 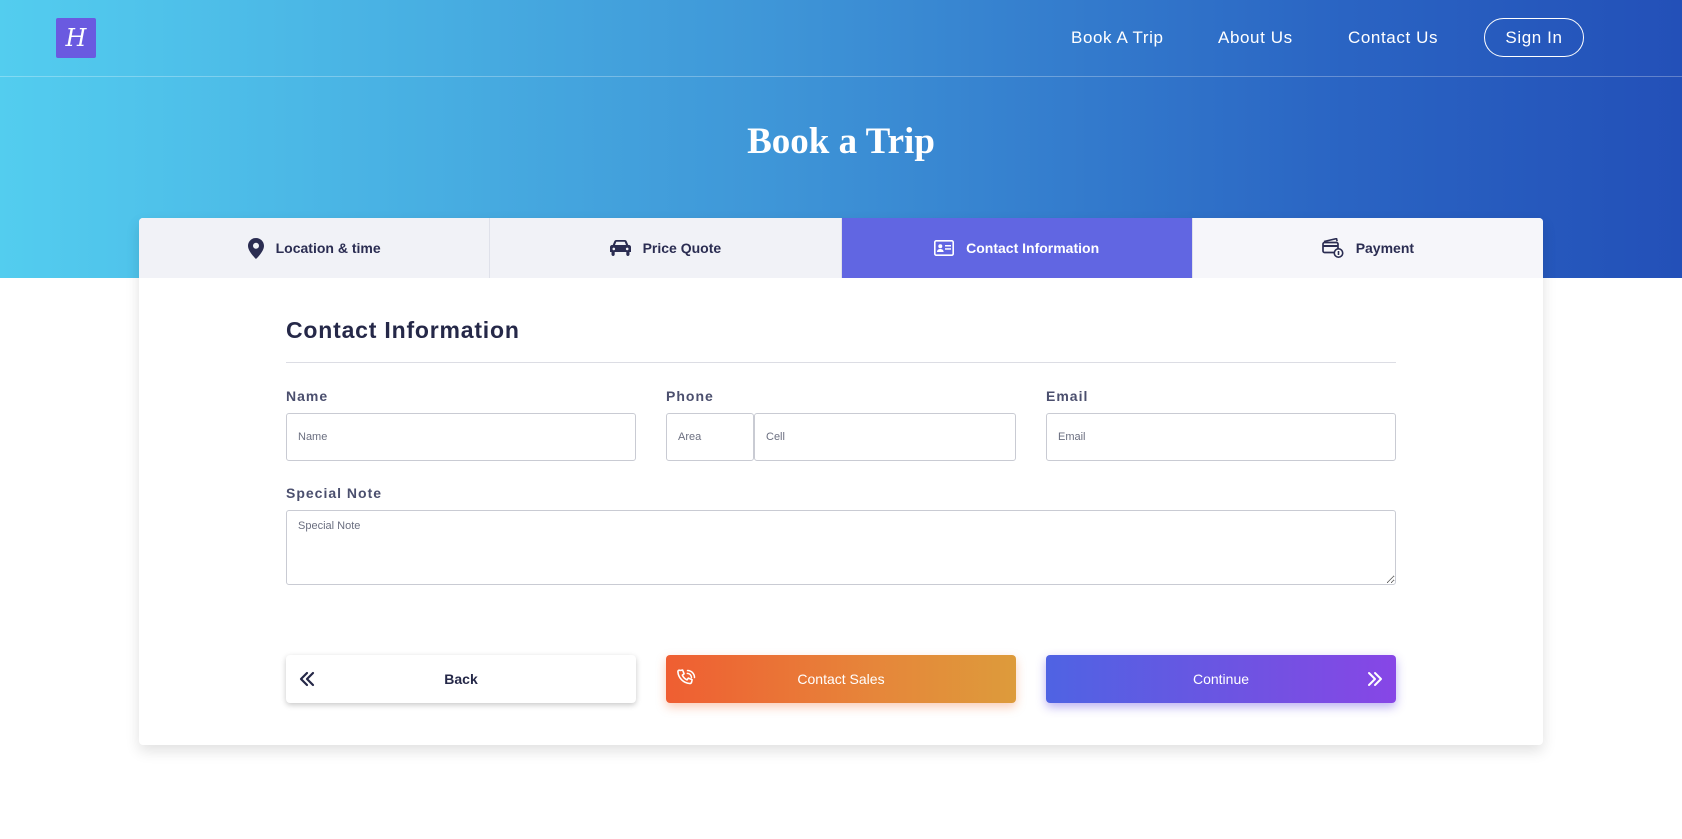 I want to click on sign-in-label: Sign In, so click(x=1534, y=37).